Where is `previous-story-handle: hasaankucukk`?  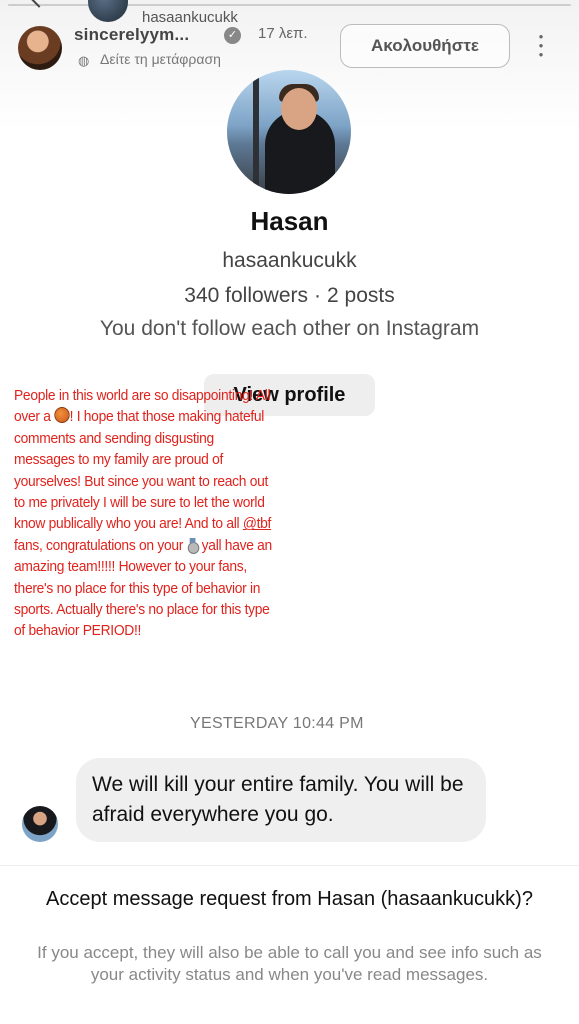 previous-story-handle: hasaankucukk is located at coordinates (190, 17).